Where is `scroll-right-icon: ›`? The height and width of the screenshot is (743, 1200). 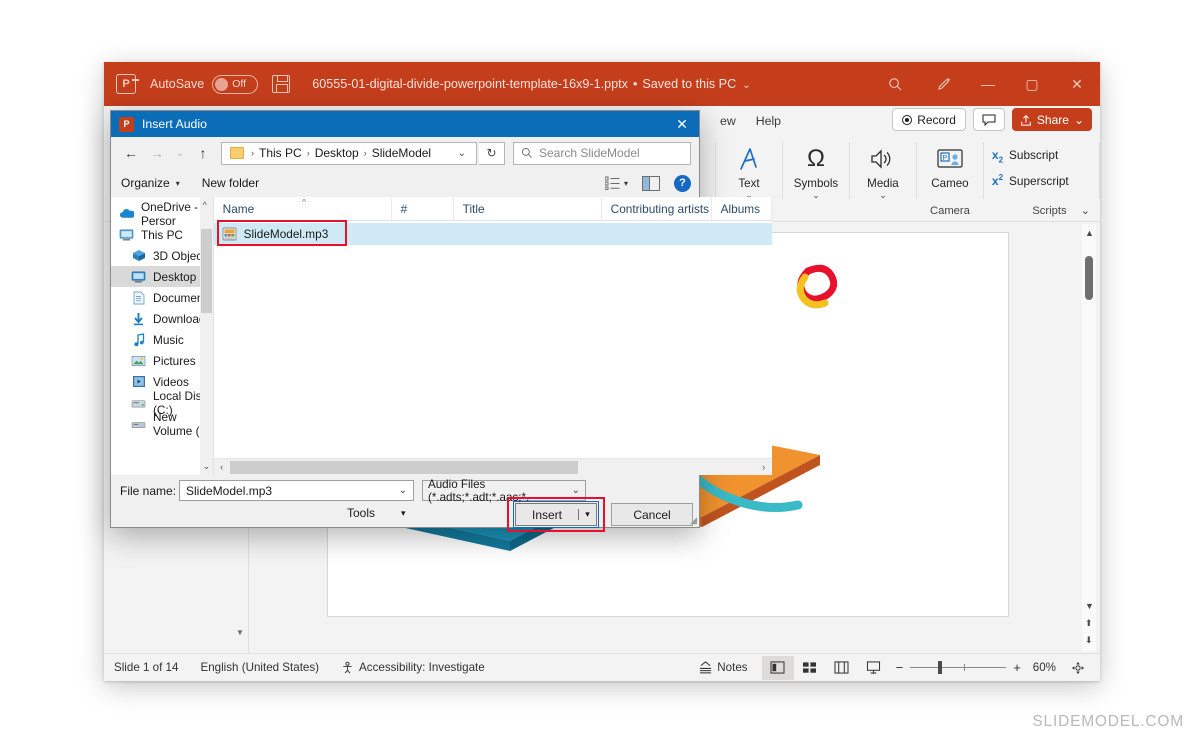
scroll-right-icon: › is located at coordinates (764, 467).